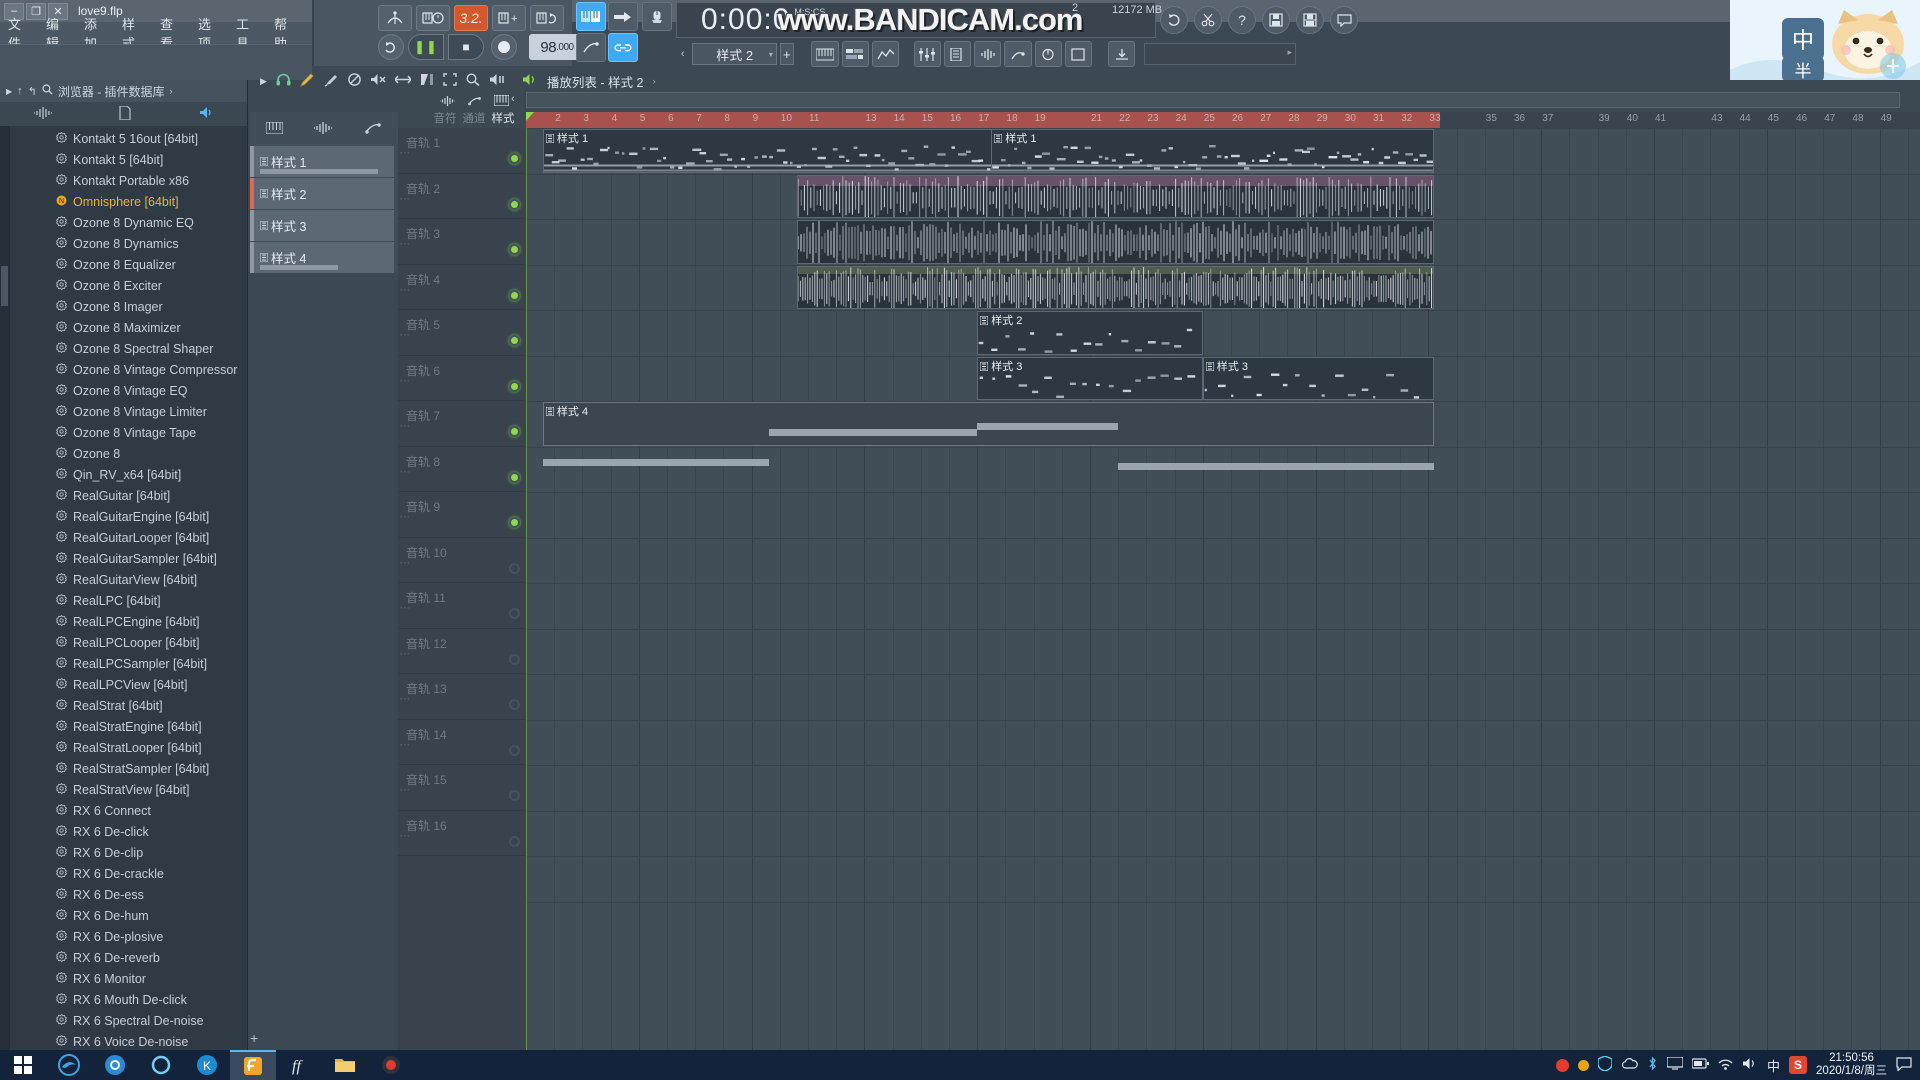 This screenshot has width=1920, height=1080. I want to click on mixer-icon, so click(927, 54).